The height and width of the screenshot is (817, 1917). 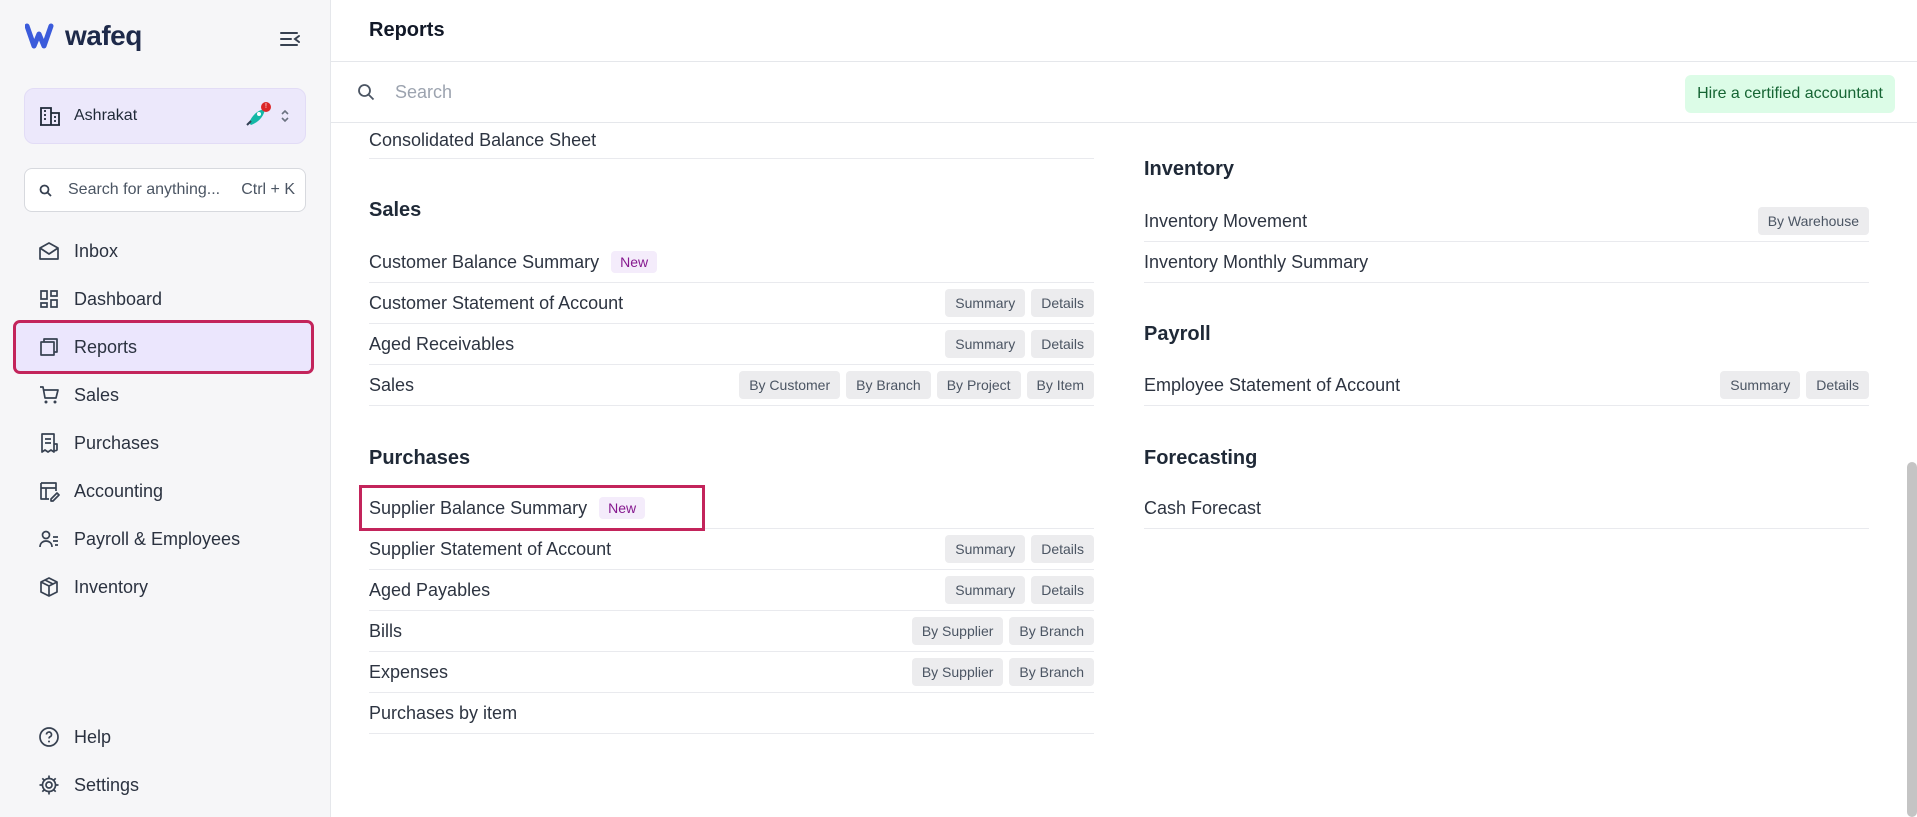 What do you see at coordinates (443, 712) in the screenshot?
I see `report-label: Purchases by item` at bounding box center [443, 712].